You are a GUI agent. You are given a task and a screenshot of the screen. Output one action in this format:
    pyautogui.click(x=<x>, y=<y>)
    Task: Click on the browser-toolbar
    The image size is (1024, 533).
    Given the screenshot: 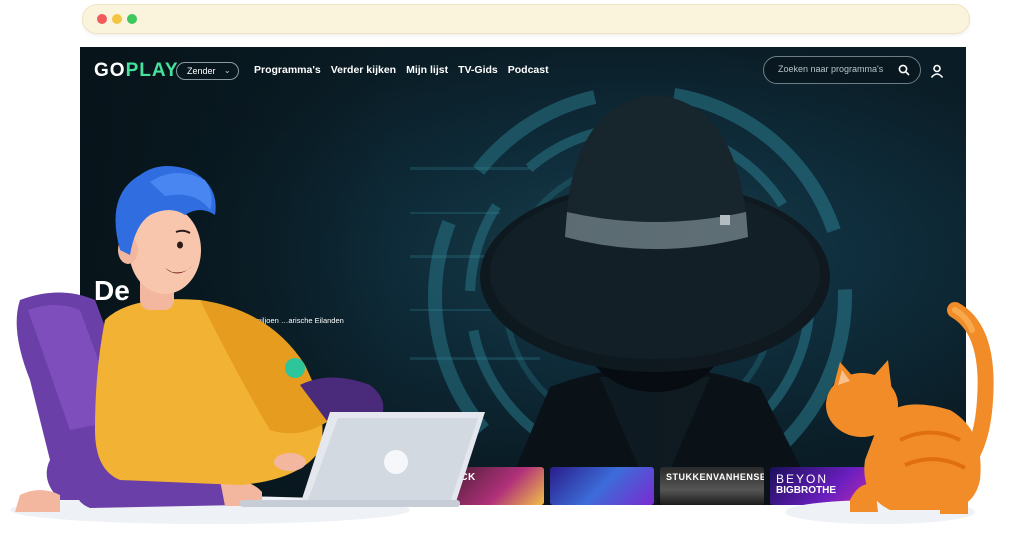 What is the action you would take?
    pyautogui.click(x=526, y=19)
    